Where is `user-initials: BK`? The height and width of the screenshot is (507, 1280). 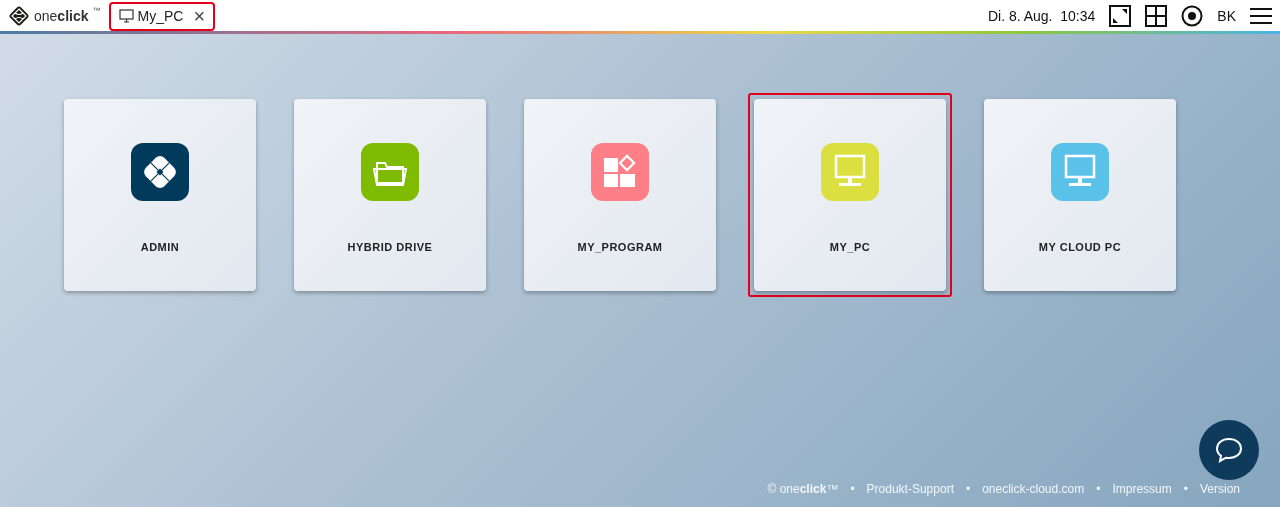 user-initials: BK is located at coordinates (1226, 16).